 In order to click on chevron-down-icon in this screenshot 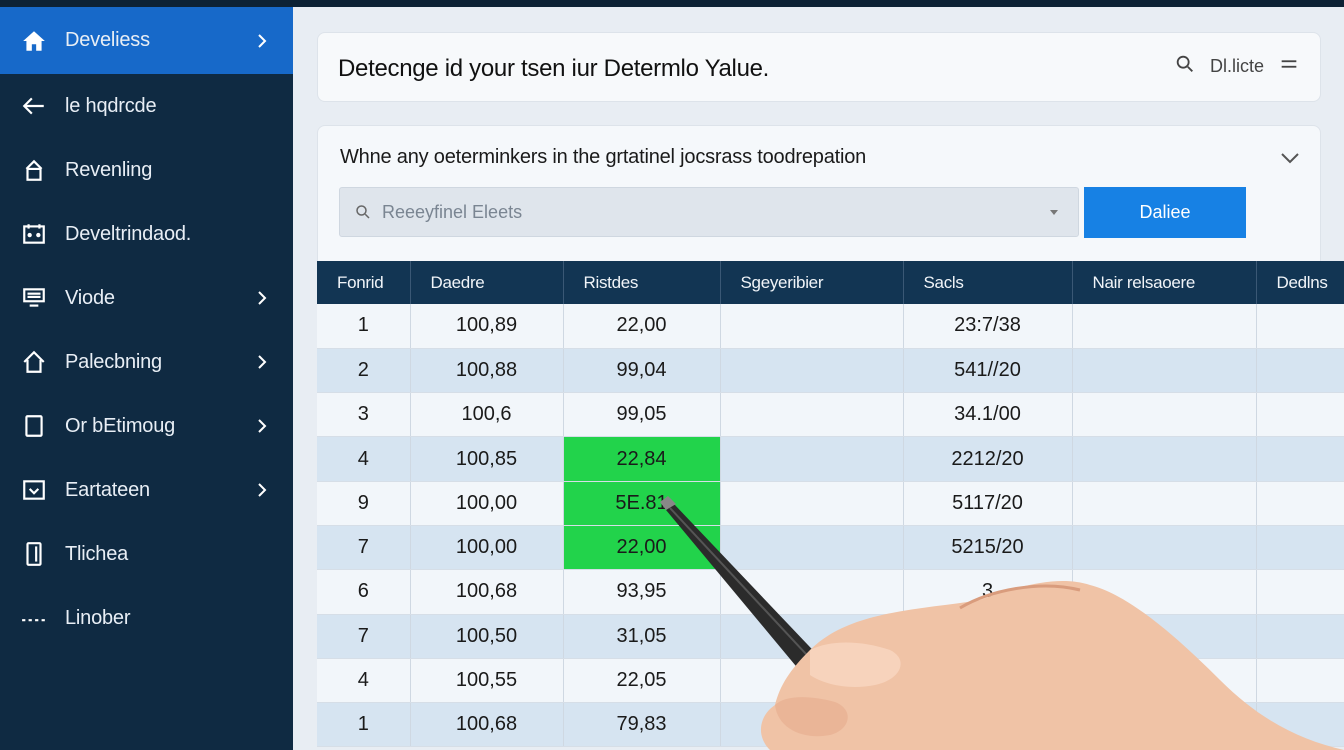, I will do `click(1290, 158)`.